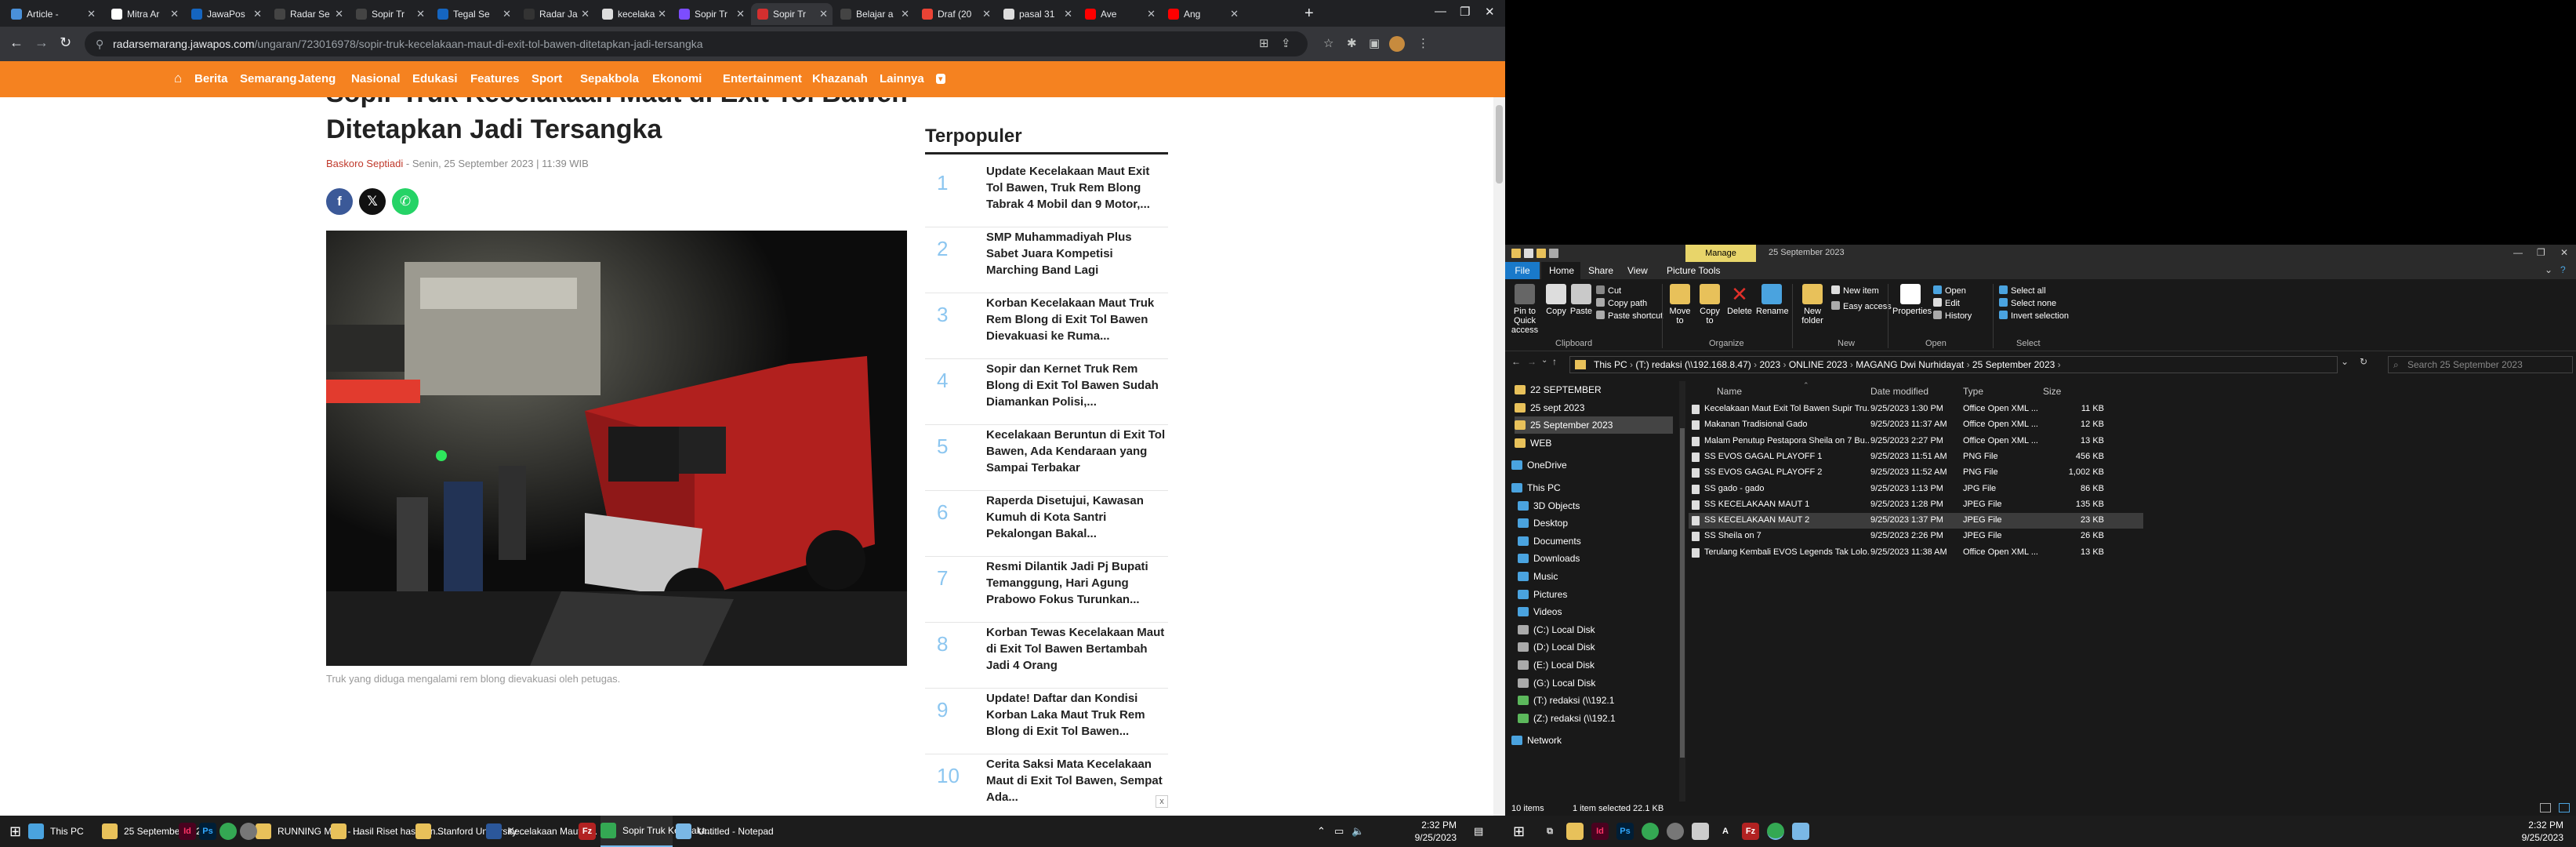 The image size is (2576, 847). Describe the element at coordinates (1701, 831) in the screenshot. I see `word-icon` at that location.